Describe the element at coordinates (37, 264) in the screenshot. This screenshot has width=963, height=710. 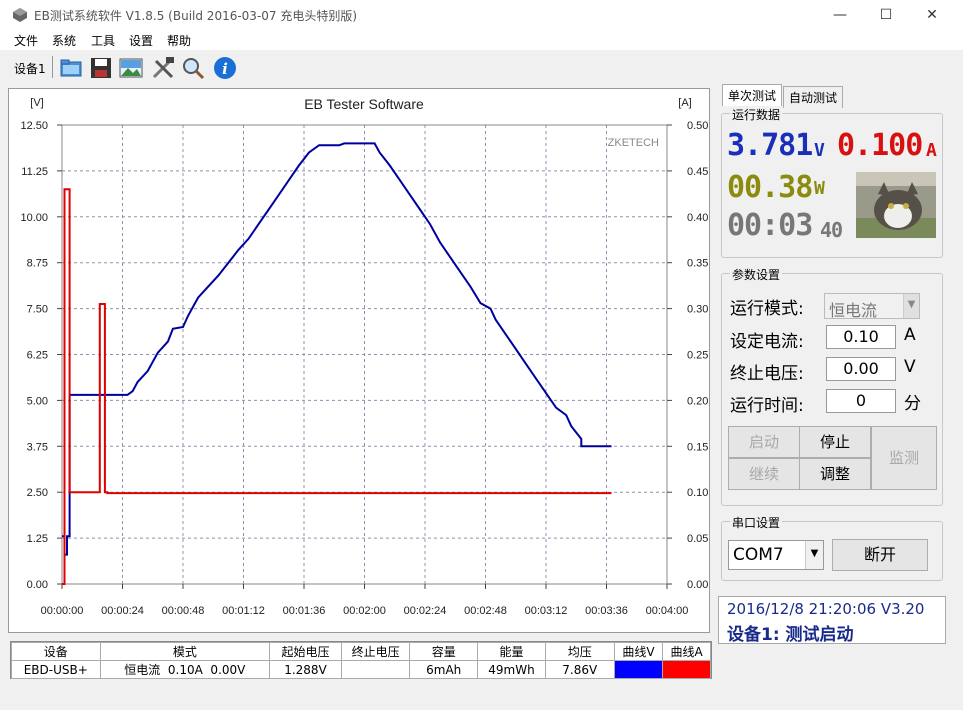
I see `y-left-tick-label: 8.75` at that location.